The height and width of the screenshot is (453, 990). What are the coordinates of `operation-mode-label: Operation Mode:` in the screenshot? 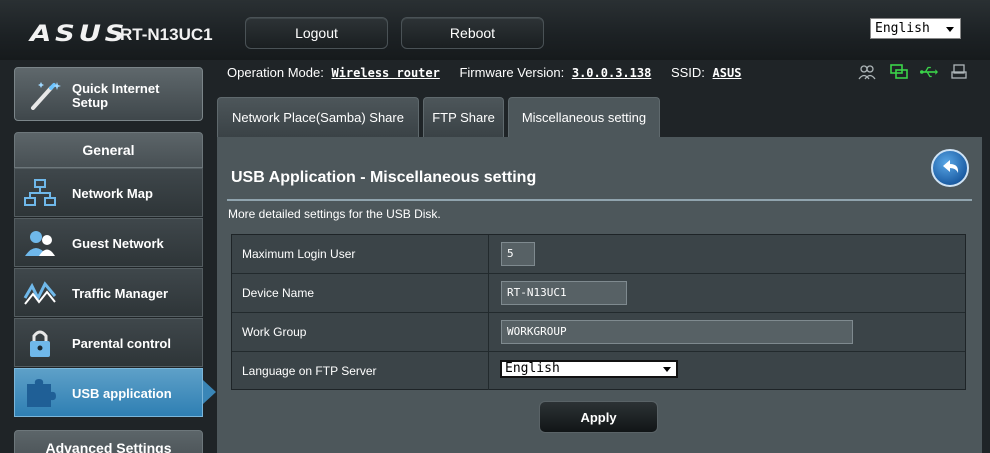 It's located at (275, 72).